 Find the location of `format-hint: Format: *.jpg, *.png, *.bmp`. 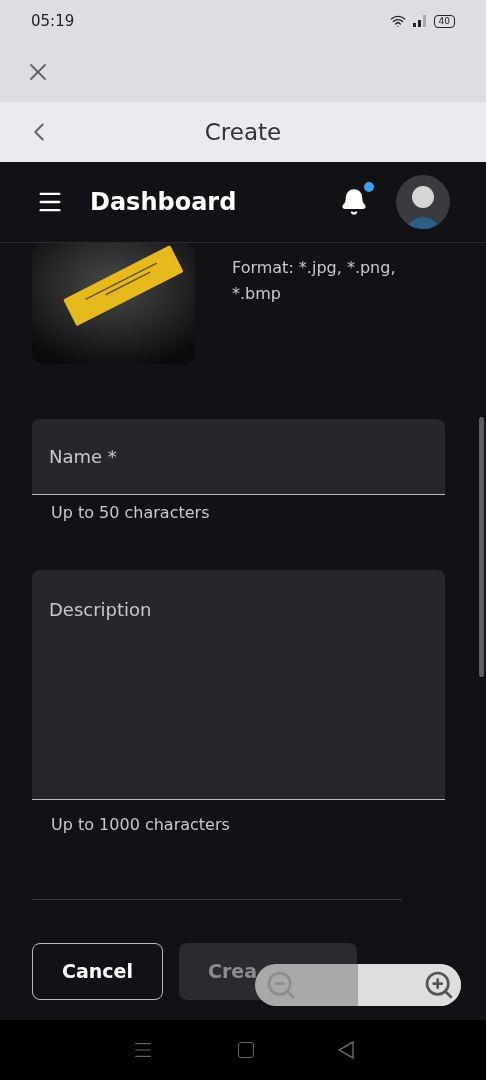

format-hint: Format: *.jpg, *.png, *.bmp is located at coordinates (314, 281).